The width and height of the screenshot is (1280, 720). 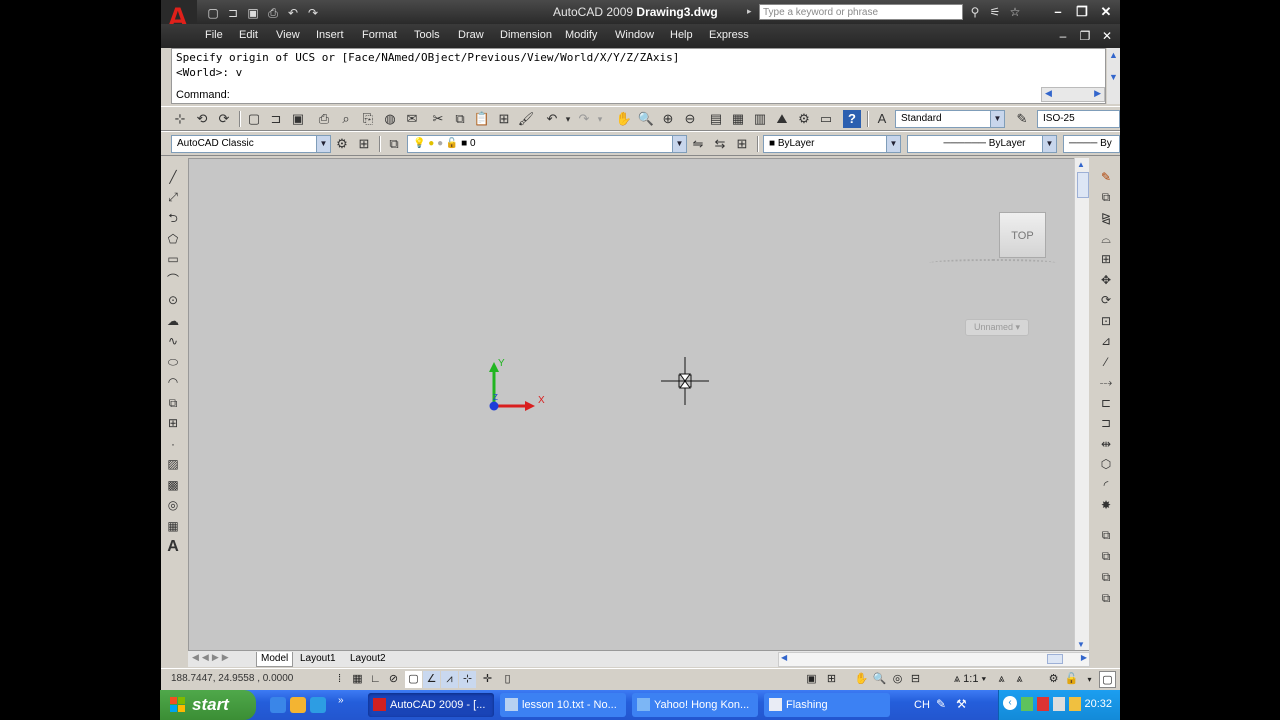 What do you see at coordinates (1106, 177) in the screenshot?
I see `erase-icon: ✎` at bounding box center [1106, 177].